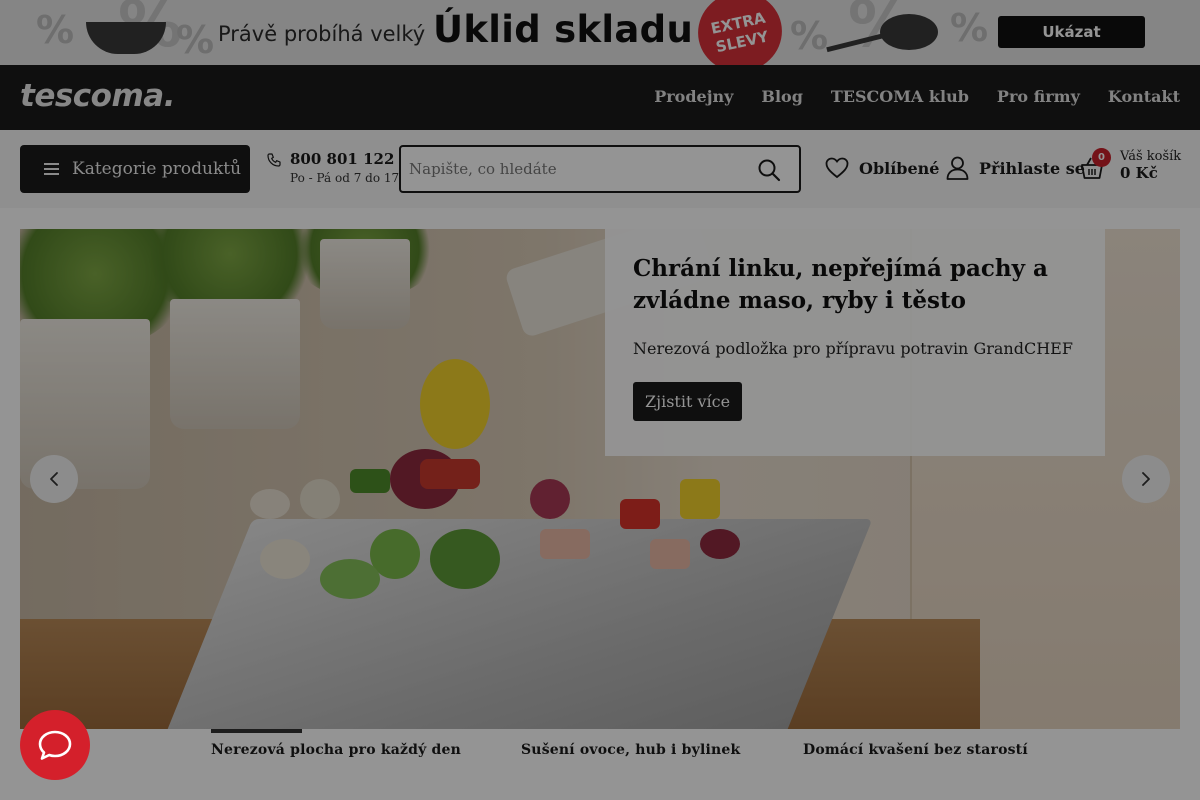 Image resolution: width=1200 pixels, height=800 pixels. I want to click on favorites-label: Oblíbené, so click(899, 168).